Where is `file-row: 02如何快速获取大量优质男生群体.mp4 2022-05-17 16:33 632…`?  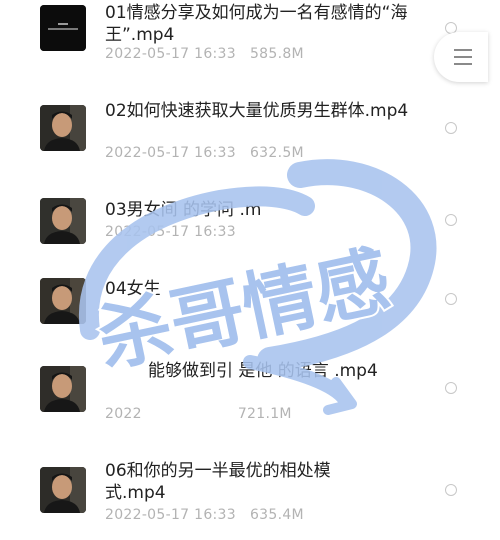
file-row: 02如何快速获取大量优质男生群体.mp4 2022-05-17 16:33 632… is located at coordinates (250, 140).